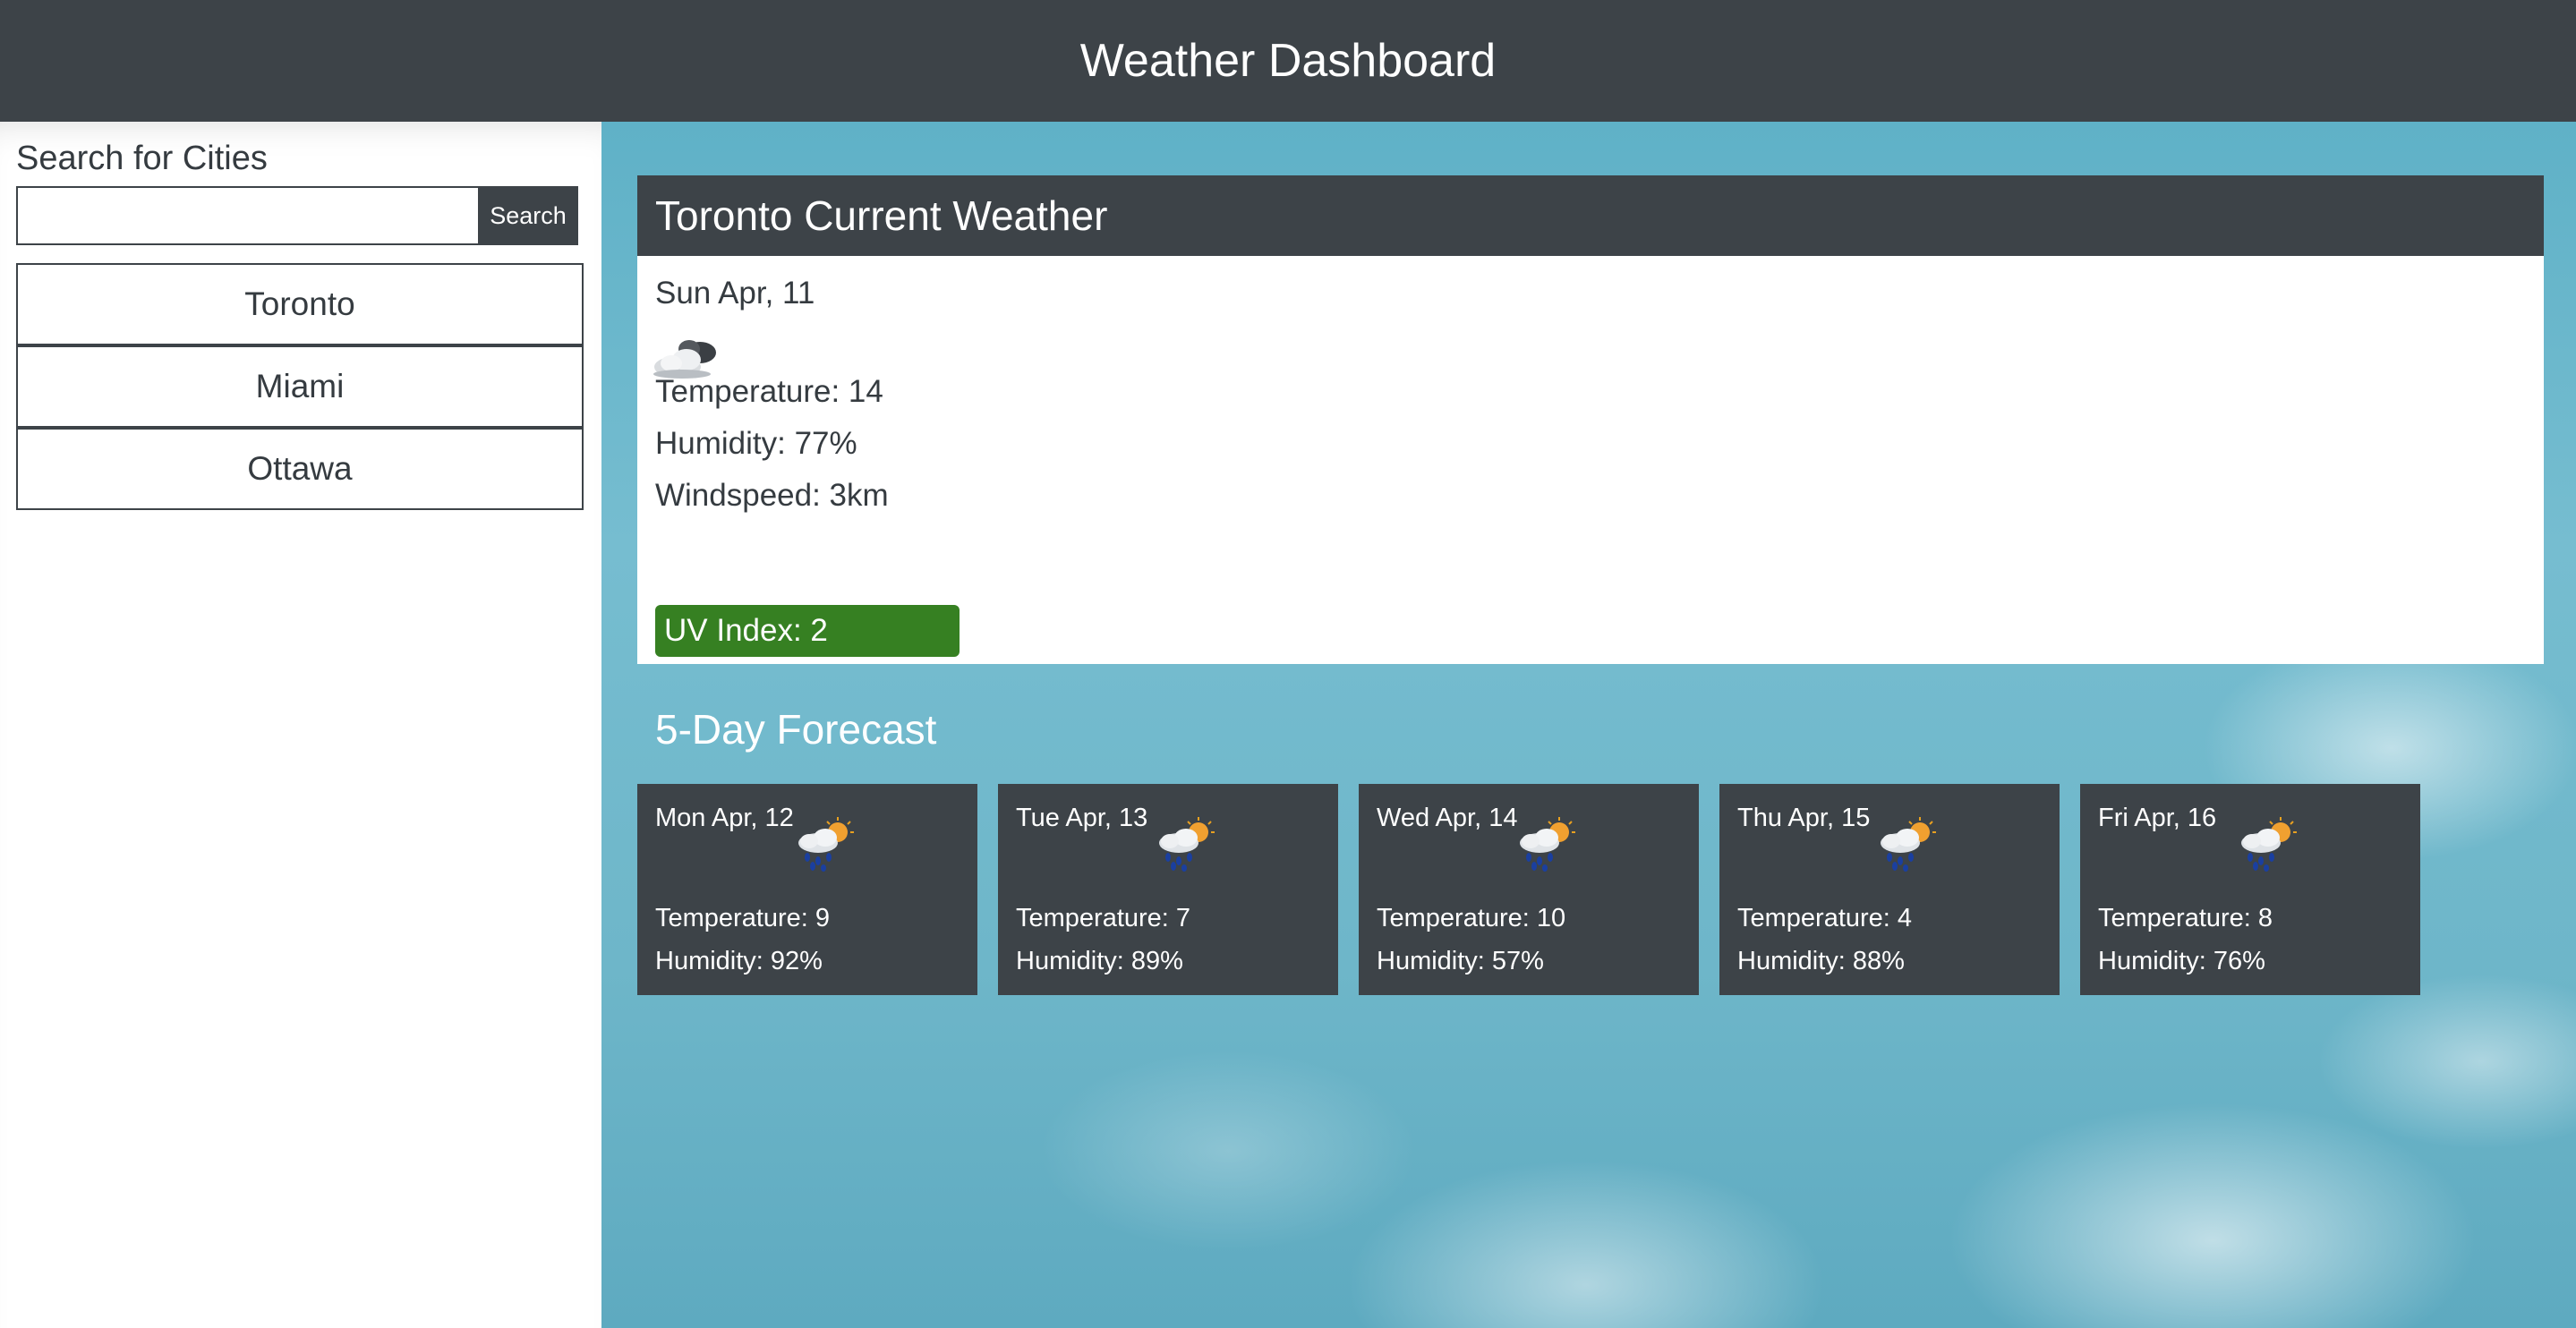  I want to click on forecast-date: Tue Apr, 13, so click(1082, 818).